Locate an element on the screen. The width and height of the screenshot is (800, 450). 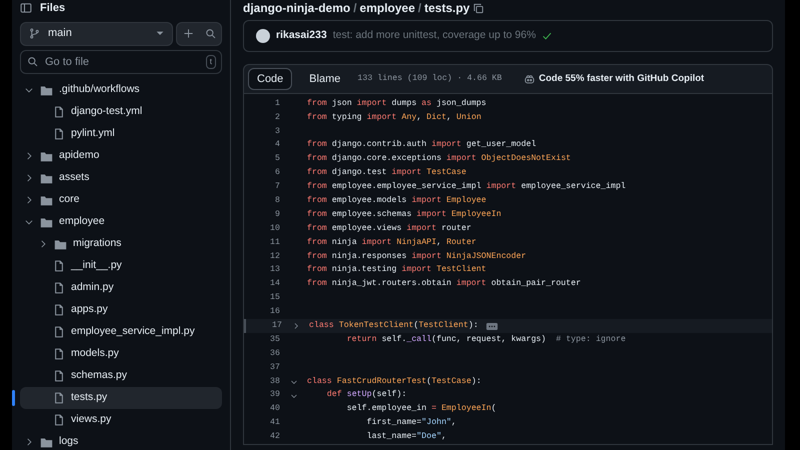
code-line: def setUp(self): is located at coordinates (366, 395).